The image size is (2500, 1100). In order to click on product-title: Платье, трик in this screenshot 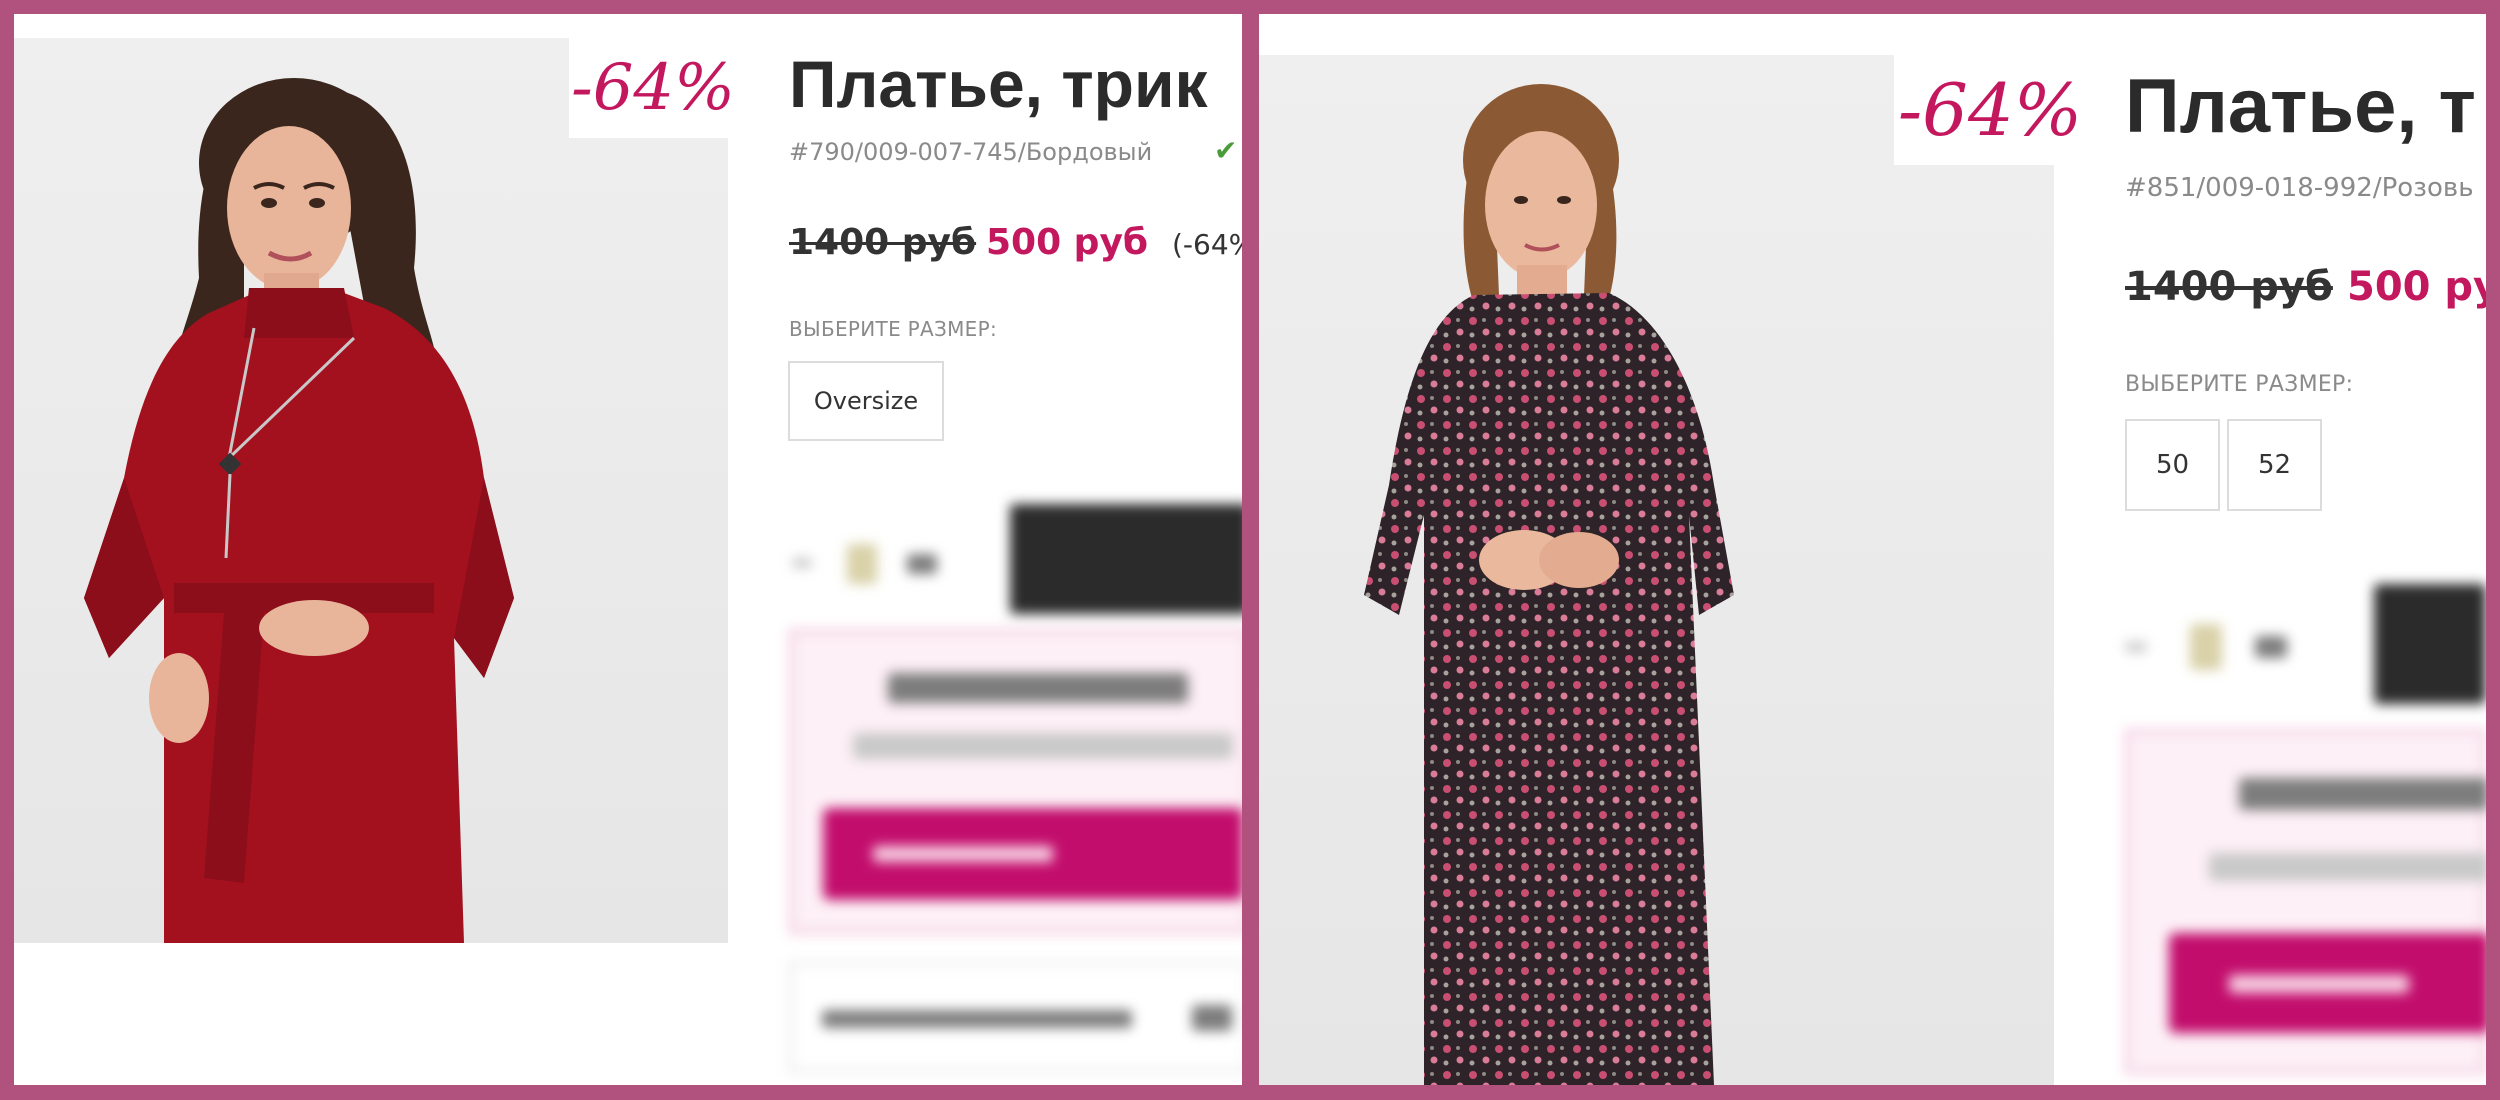, I will do `click(998, 84)`.